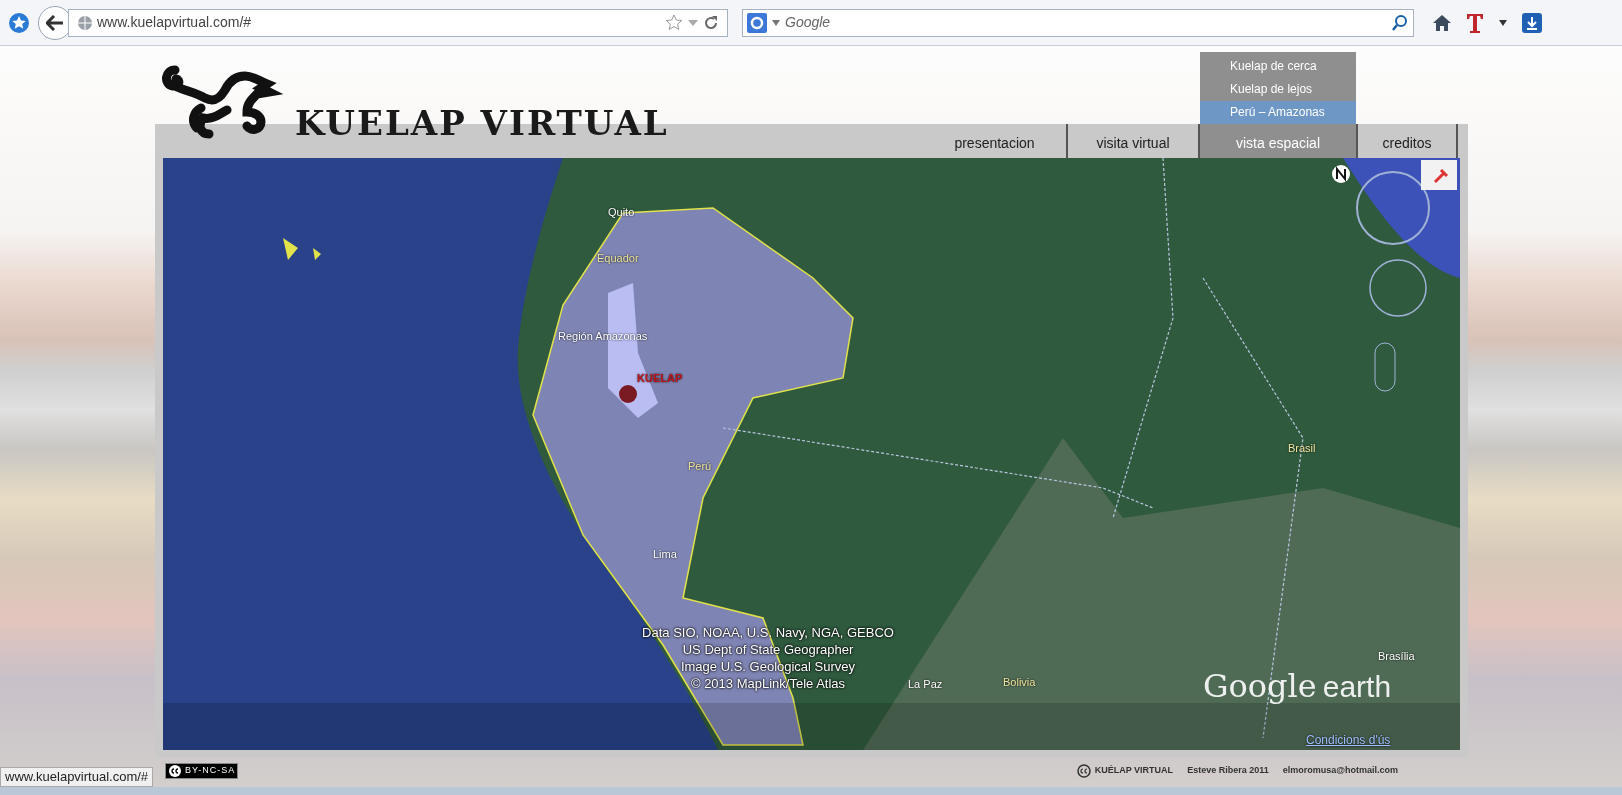  What do you see at coordinates (1503, 22) in the screenshot?
I see `dropdown-icon` at bounding box center [1503, 22].